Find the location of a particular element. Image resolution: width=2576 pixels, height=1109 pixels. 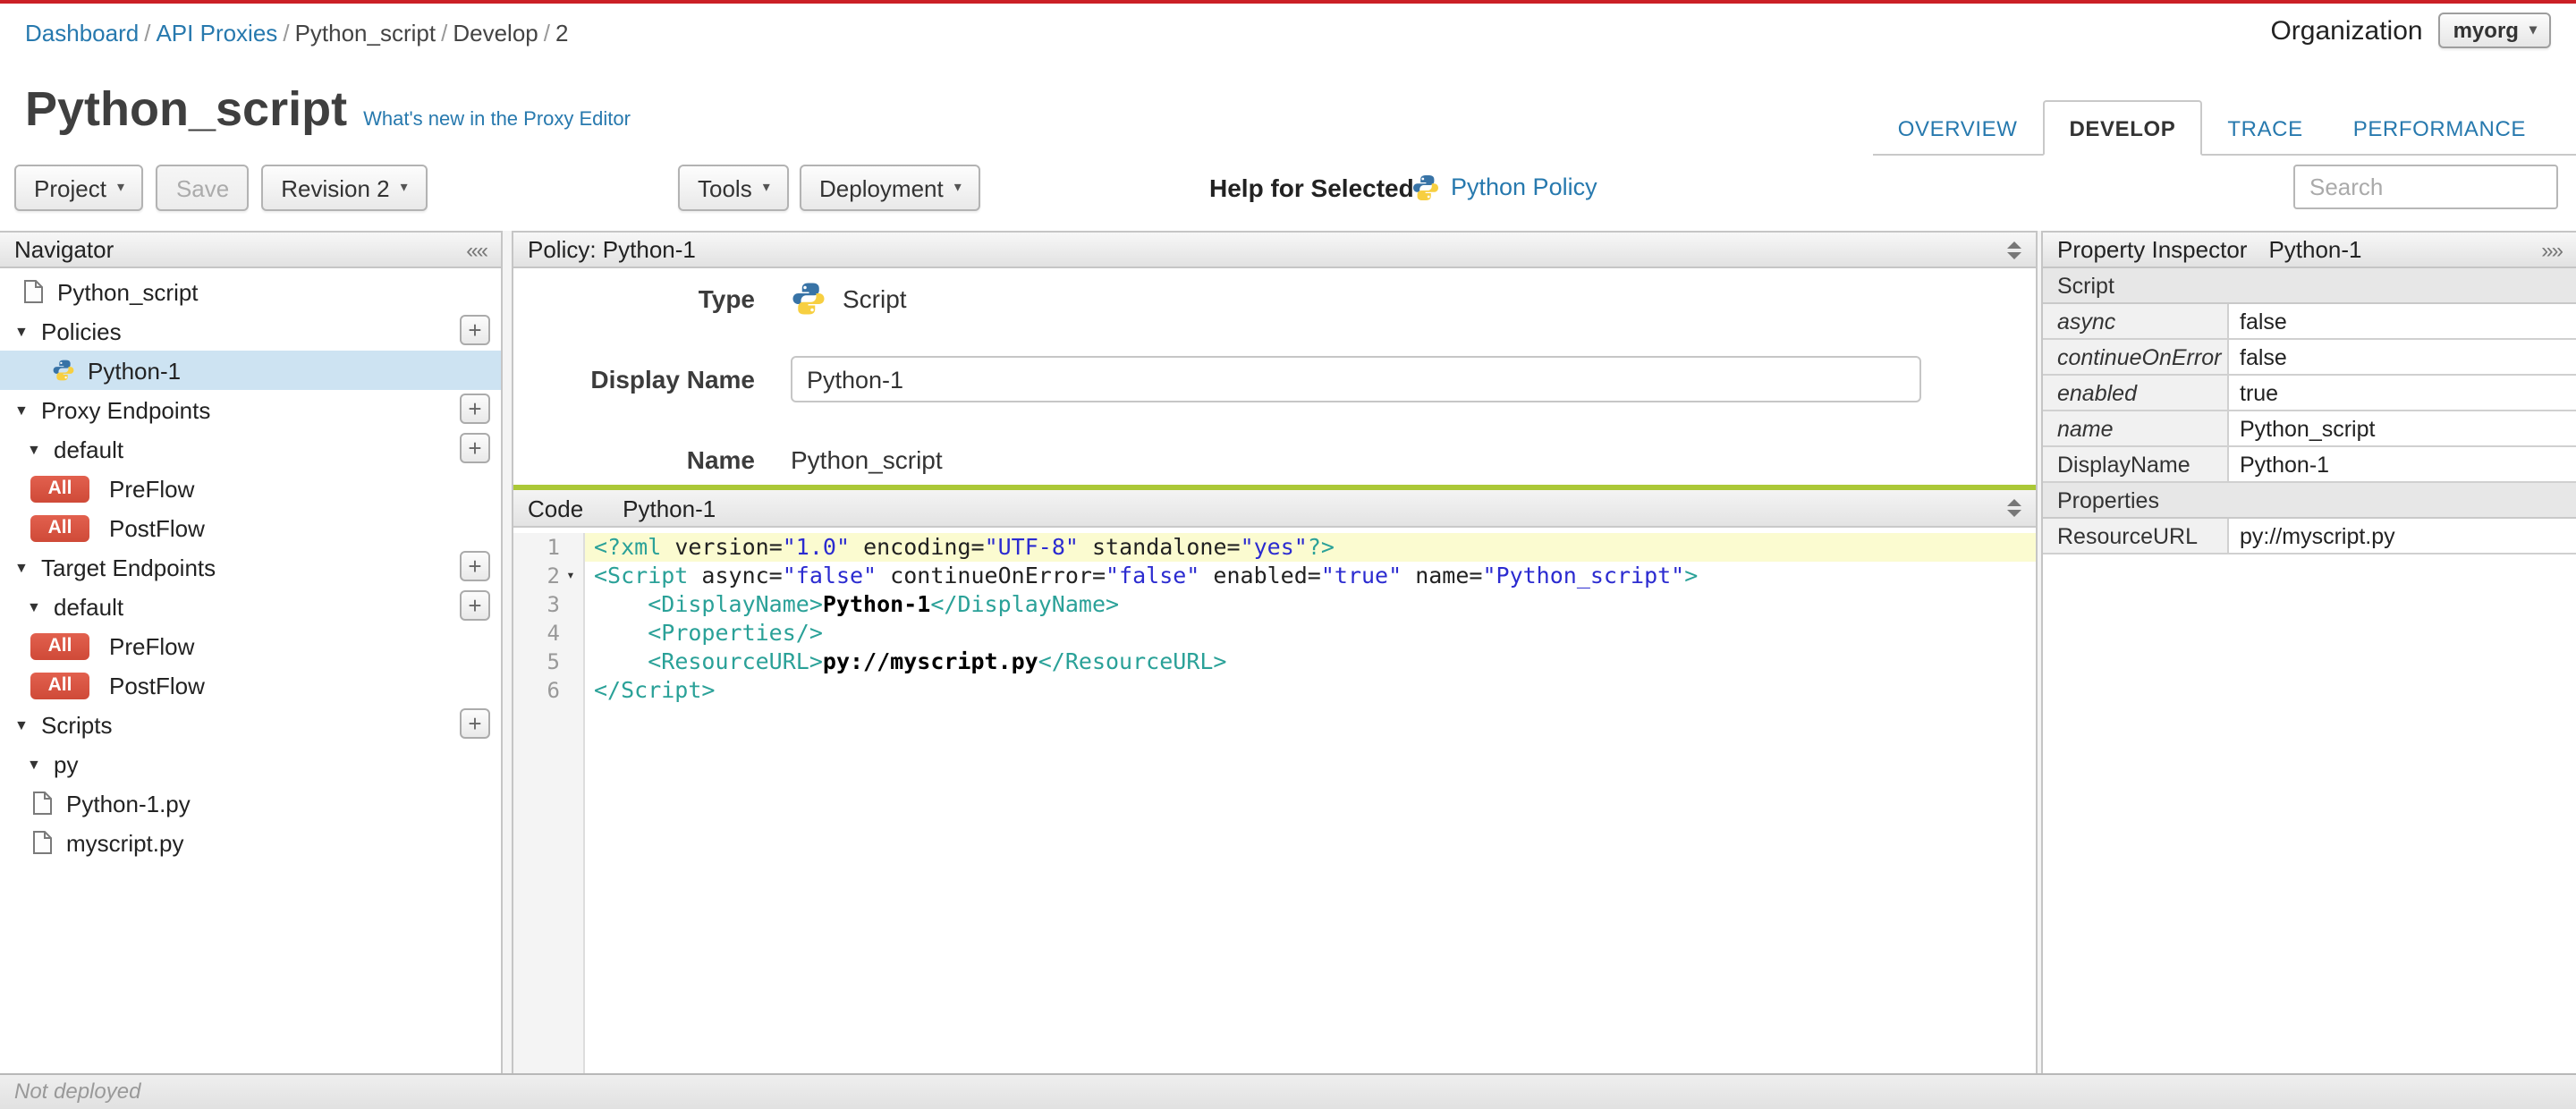

code-line-content: <DisplayName>Python-1</DisplayName> is located at coordinates (884, 604).